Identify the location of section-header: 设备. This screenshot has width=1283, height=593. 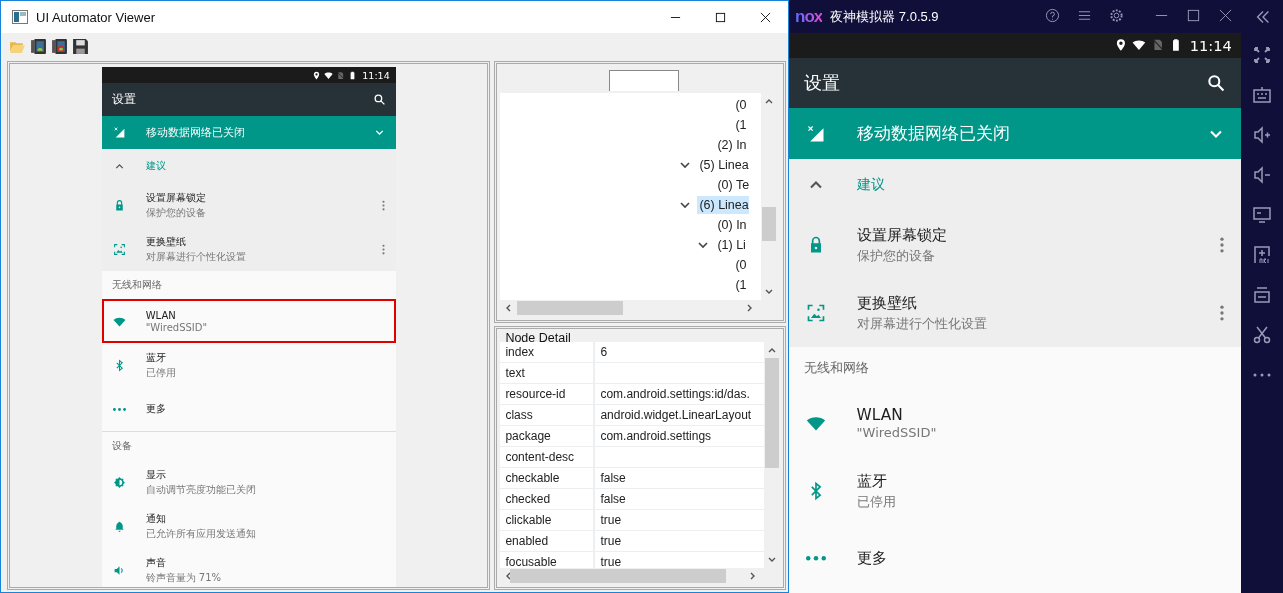
(121, 446).